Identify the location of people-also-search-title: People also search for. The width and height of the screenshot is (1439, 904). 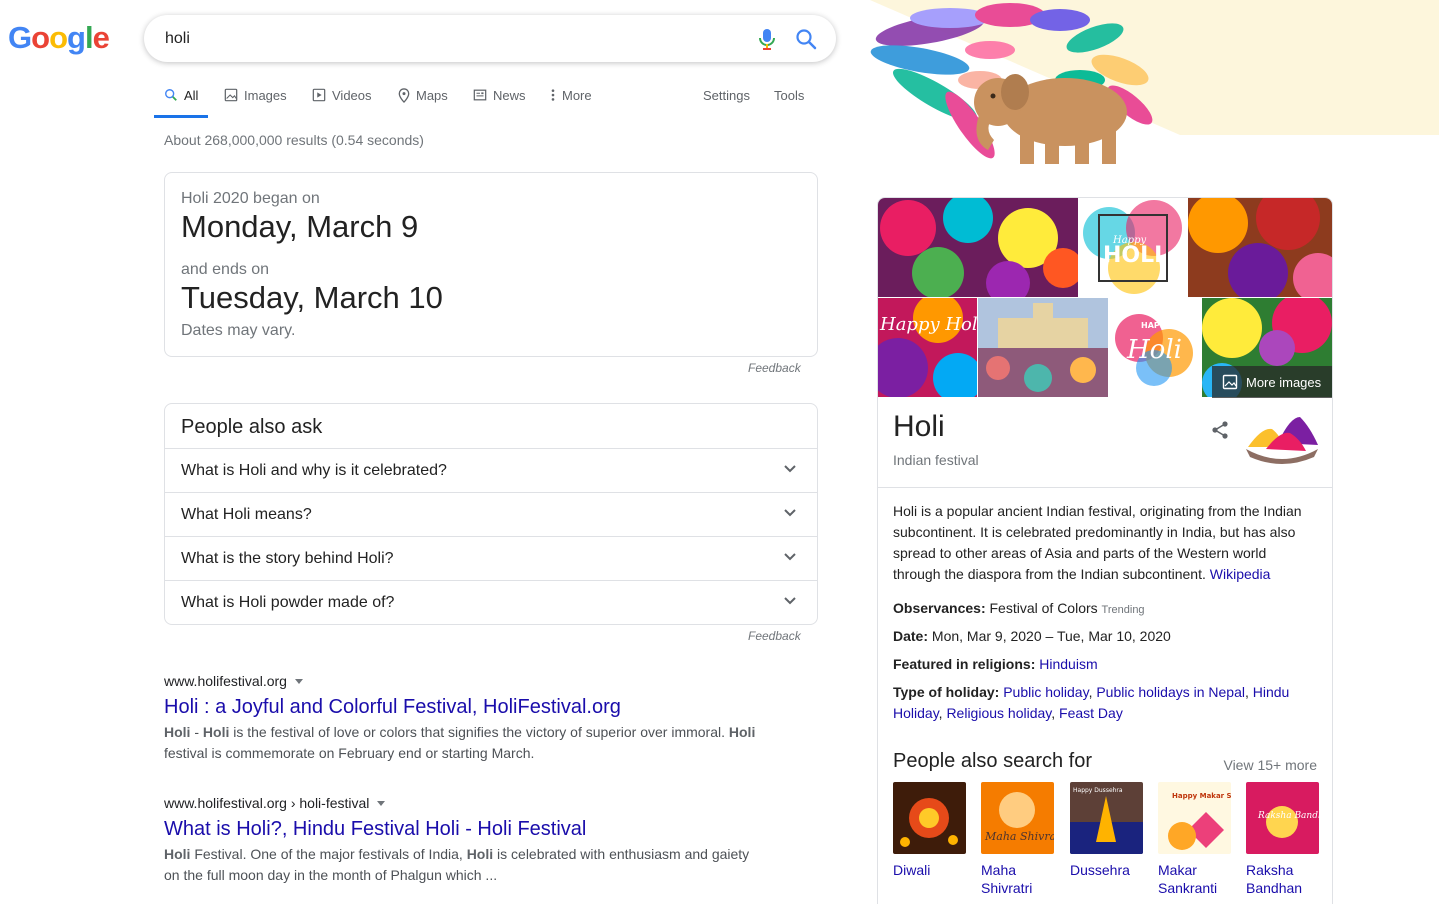
(993, 761).